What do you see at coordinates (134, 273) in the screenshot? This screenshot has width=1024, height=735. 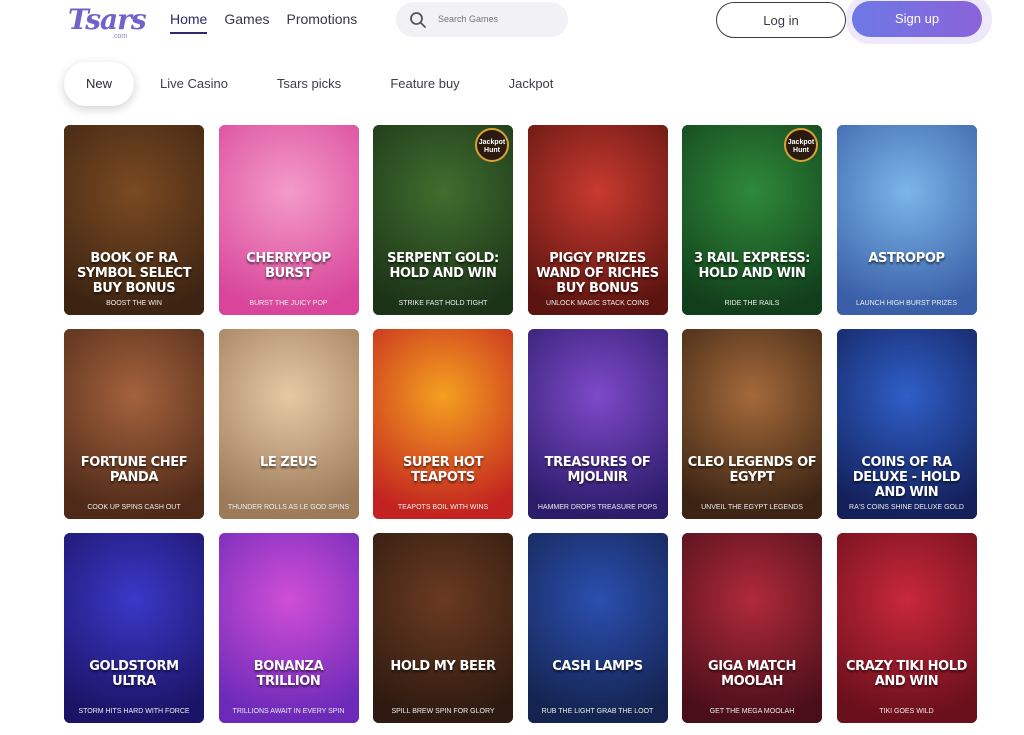 I see `game-title: Book of Ra Symbol Select Buy Bonus` at bounding box center [134, 273].